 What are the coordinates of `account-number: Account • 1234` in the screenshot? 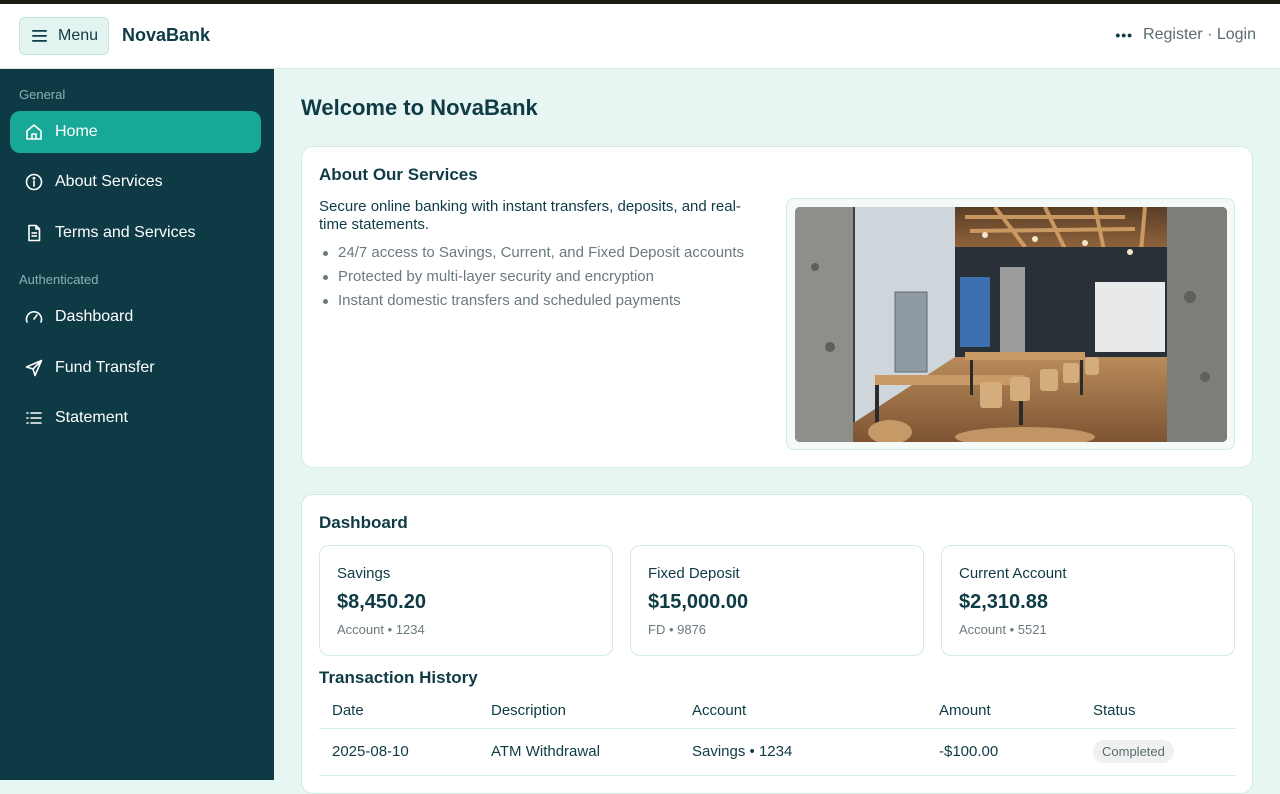 It's located at (381, 629).